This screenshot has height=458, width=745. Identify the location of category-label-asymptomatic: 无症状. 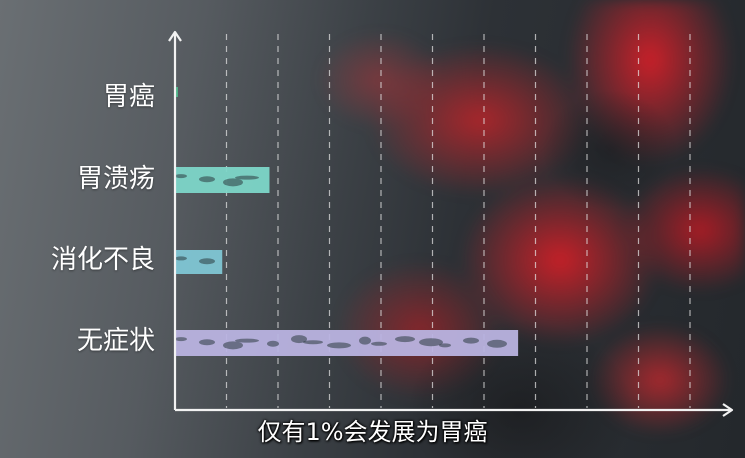
(115, 341).